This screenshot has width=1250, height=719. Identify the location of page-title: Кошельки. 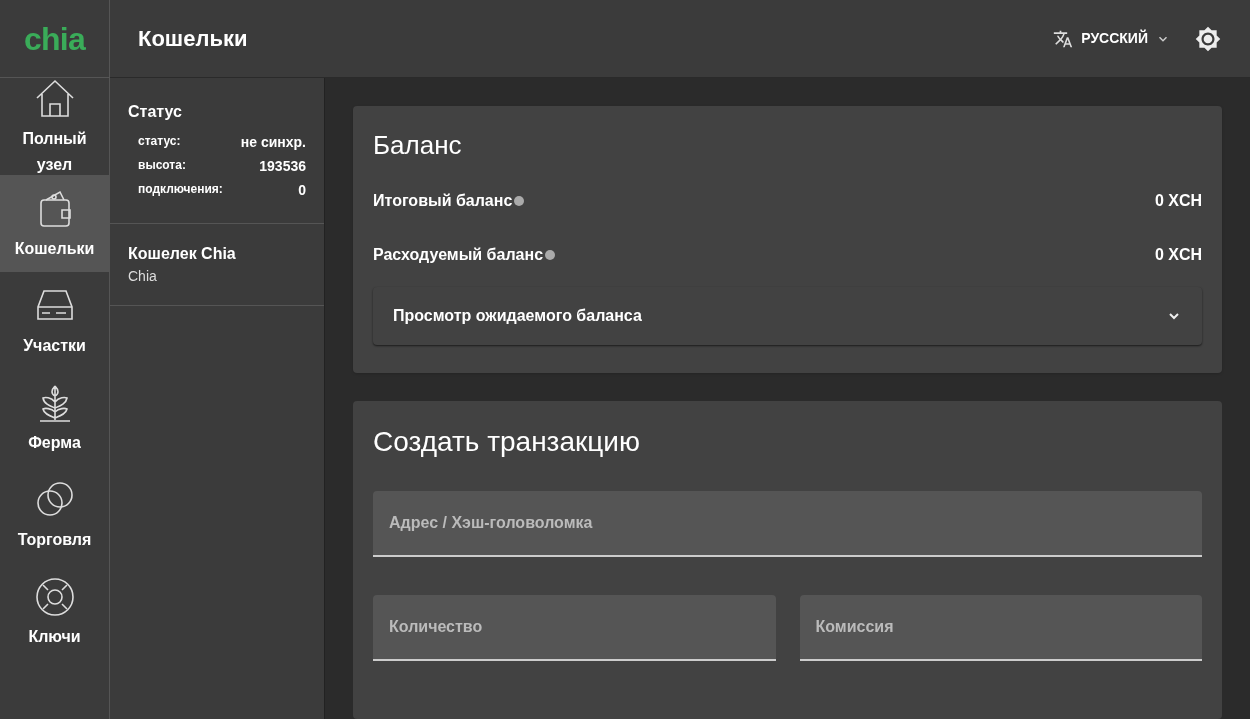
(193, 39).